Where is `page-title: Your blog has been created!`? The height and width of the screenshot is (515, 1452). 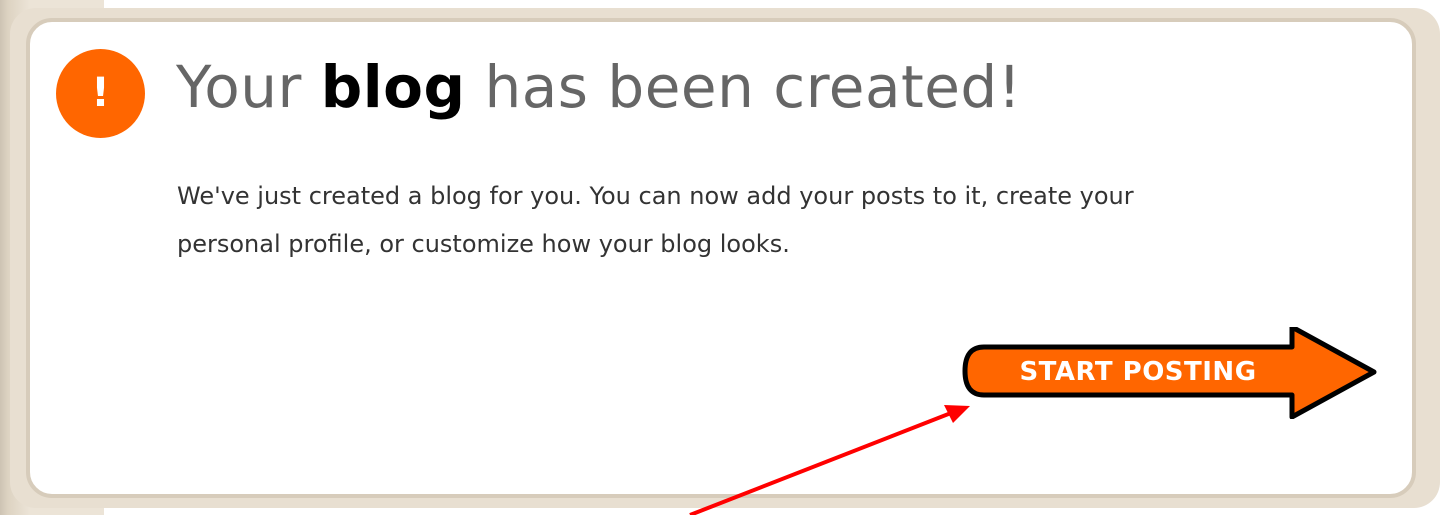 page-title: Your blog has been created! is located at coordinates (598, 87).